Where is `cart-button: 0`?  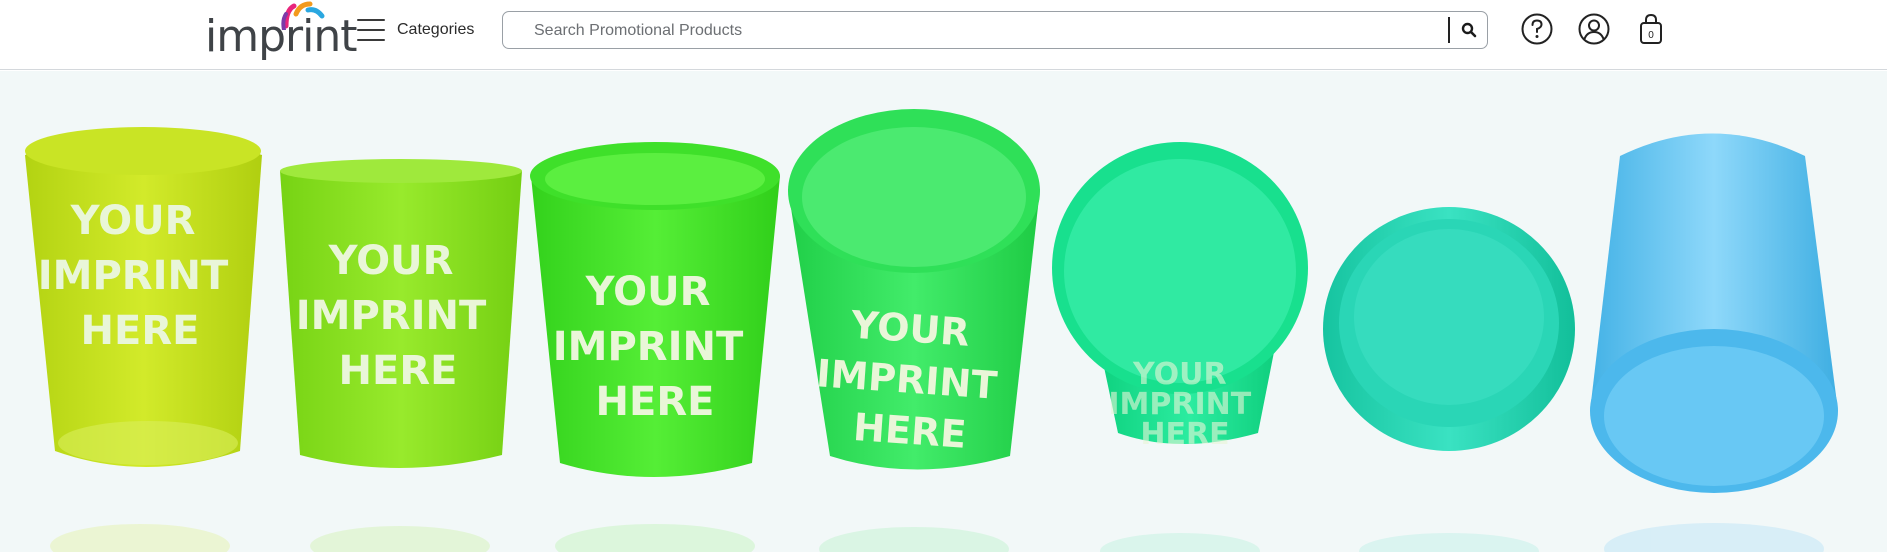 cart-button: 0 is located at coordinates (1652, 29).